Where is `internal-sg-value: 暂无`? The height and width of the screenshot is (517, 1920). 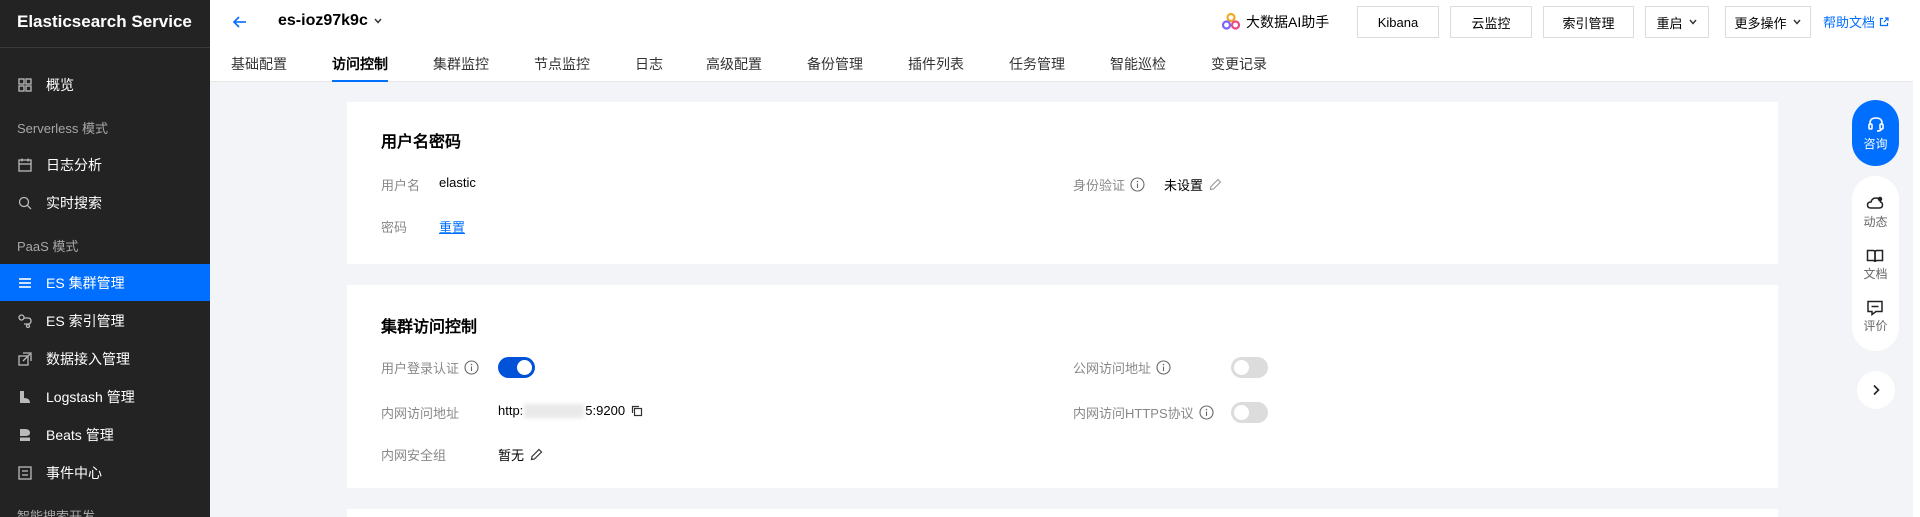
internal-sg-value: 暂无 is located at coordinates (520, 454).